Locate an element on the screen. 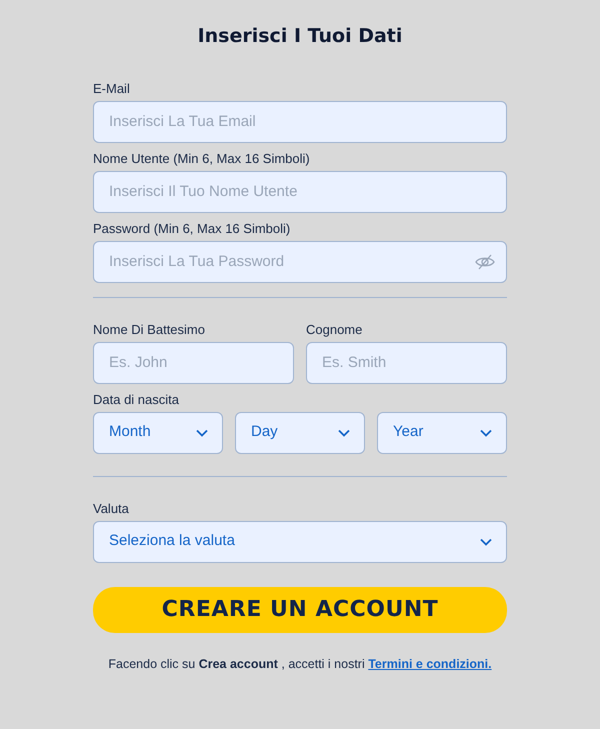  terms-text: Facendo clic su Crea account , accetti i nostri Termini e condizioni. is located at coordinates (300, 664).